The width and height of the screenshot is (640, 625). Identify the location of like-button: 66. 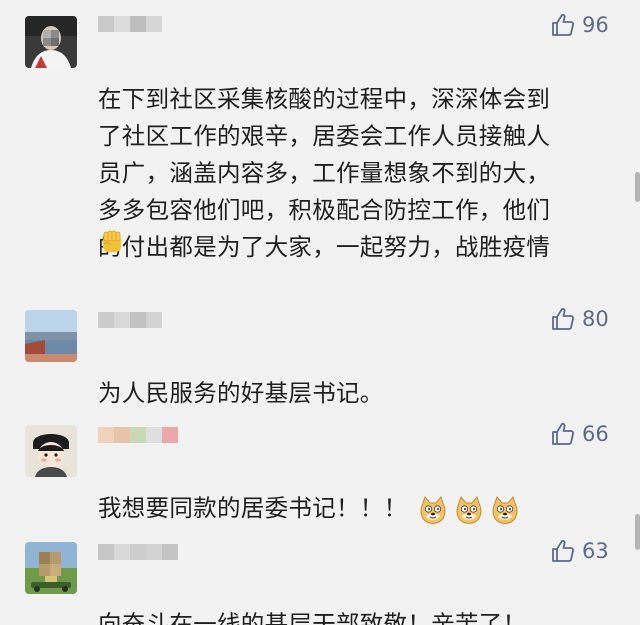
(579, 434).